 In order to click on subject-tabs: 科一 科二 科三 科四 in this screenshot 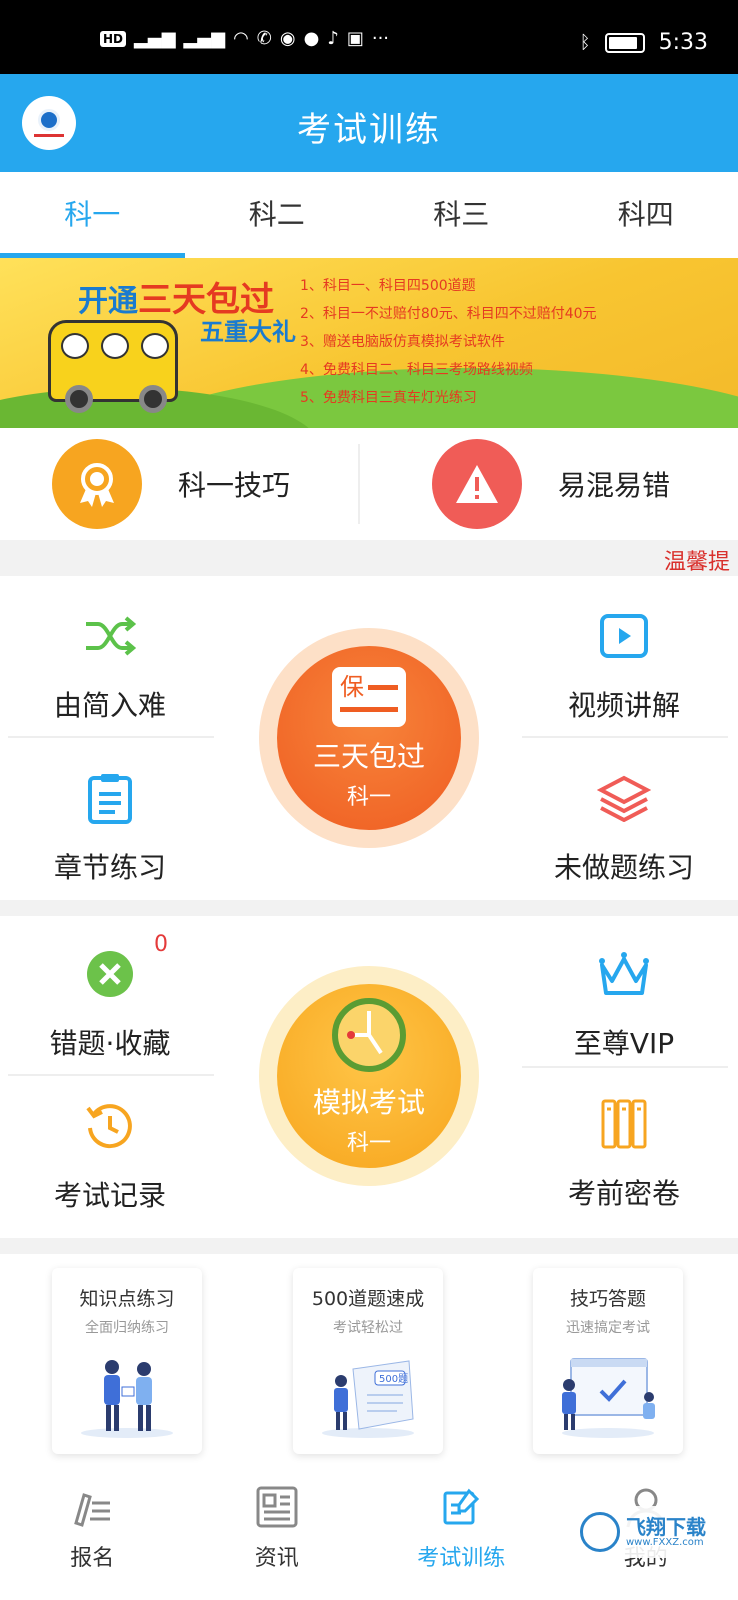, I will do `click(369, 215)`.